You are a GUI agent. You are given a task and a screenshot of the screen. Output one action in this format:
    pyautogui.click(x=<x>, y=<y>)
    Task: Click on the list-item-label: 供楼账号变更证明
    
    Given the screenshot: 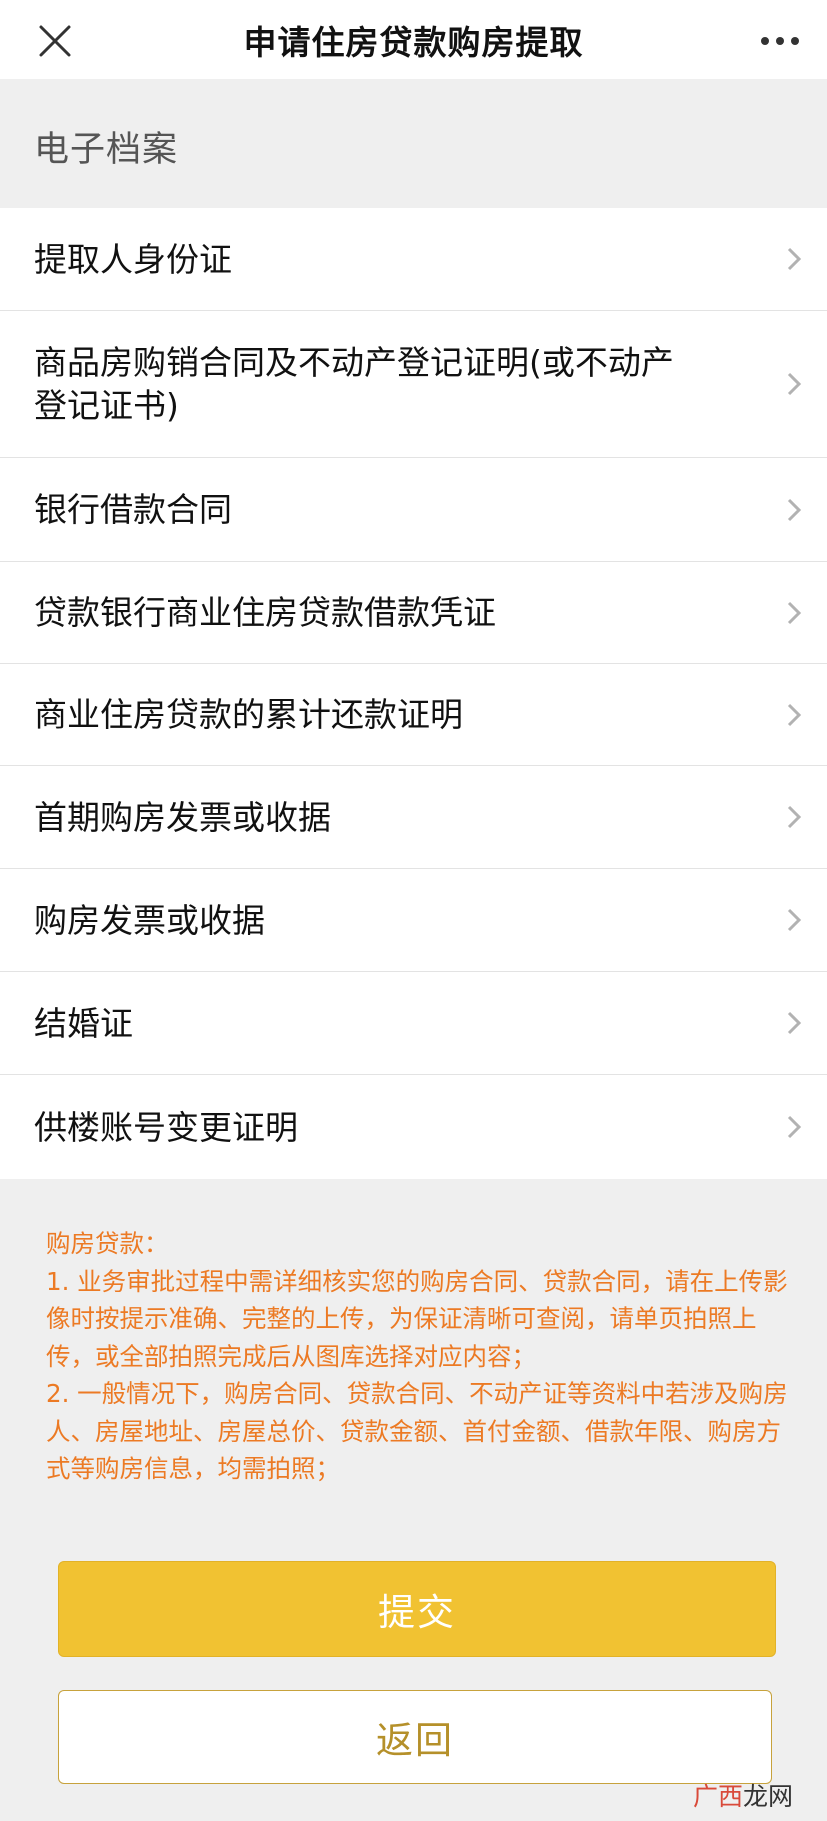 What is the action you would take?
    pyautogui.click(x=166, y=1127)
    